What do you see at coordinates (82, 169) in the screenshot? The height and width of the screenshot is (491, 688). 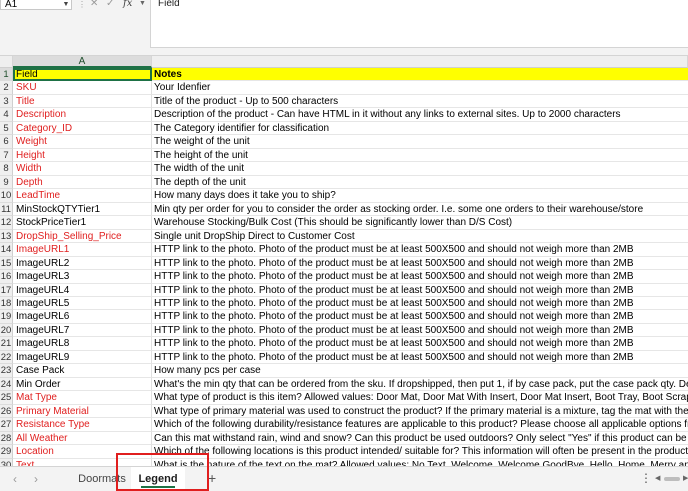 I see `cell-field: Width` at bounding box center [82, 169].